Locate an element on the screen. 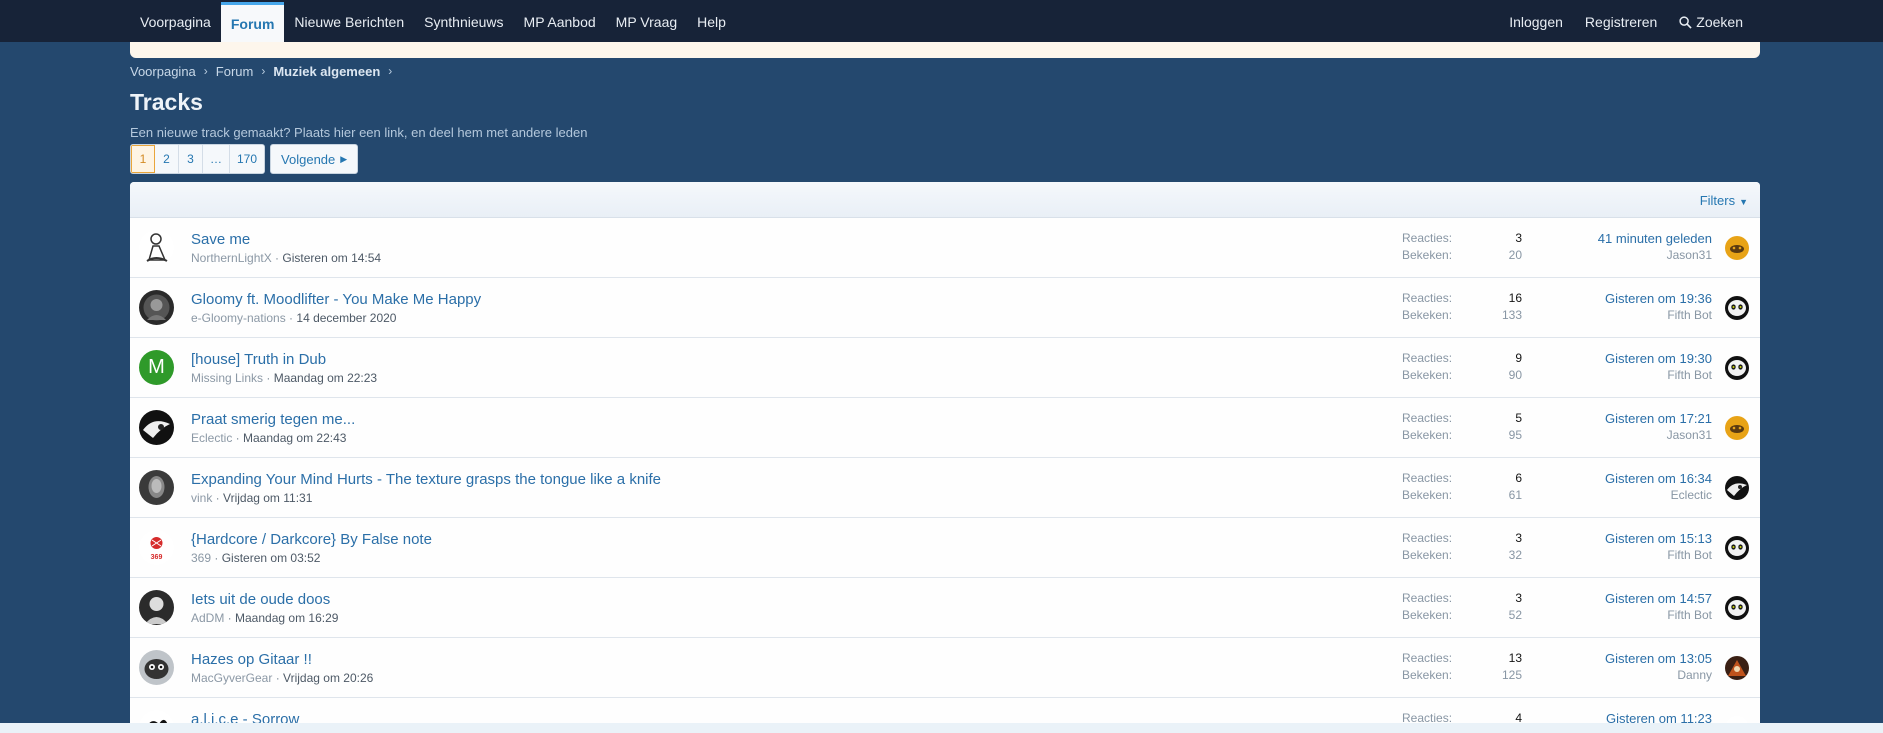 The image size is (1883, 733). filters-button: Filters ▼ is located at coordinates (1724, 200).